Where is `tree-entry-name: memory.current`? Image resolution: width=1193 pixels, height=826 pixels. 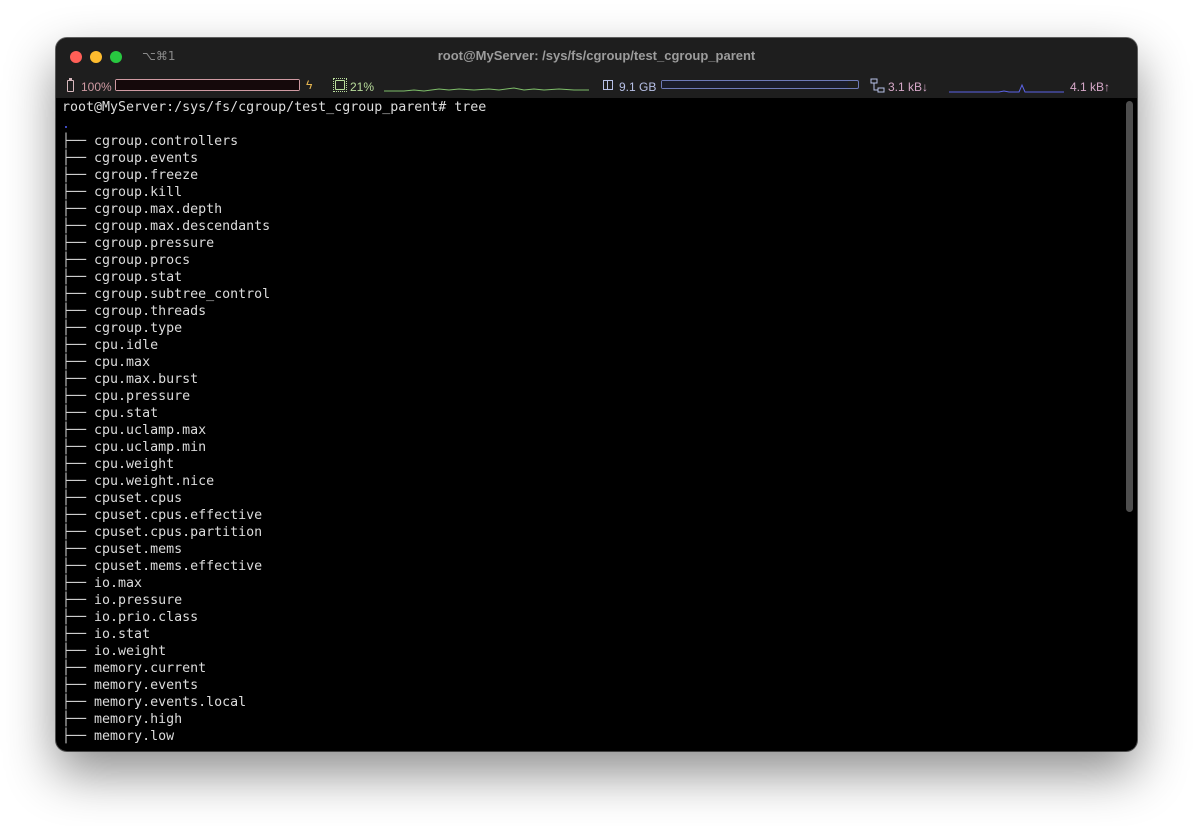
tree-entry-name: memory.current is located at coordinates (150, 668).